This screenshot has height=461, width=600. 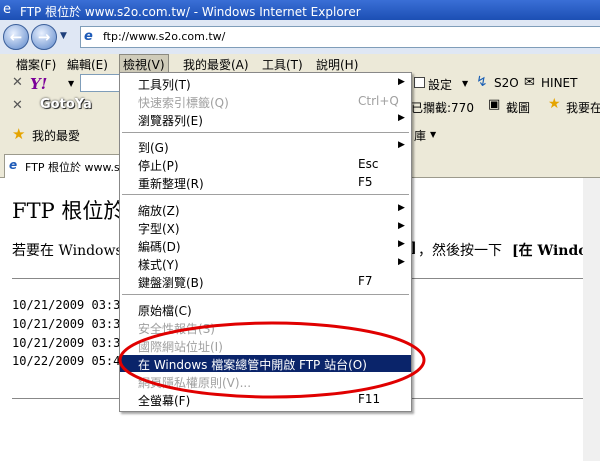 What do you see at coordinates (506, 83) in the screenshot?
I see `s2o-link: S2O` at bounding box center [506, 83].